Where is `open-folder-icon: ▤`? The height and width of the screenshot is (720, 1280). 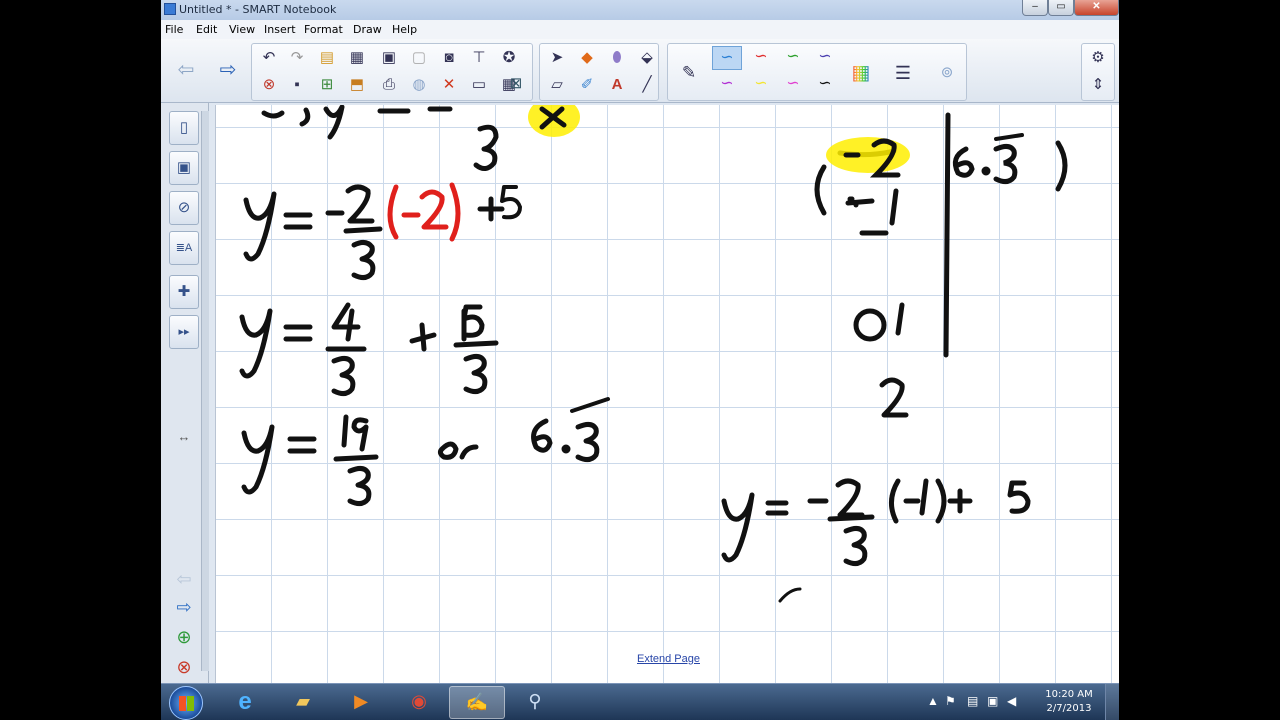
open-folder-icon: ▤ is located at coordinates (327, 58).